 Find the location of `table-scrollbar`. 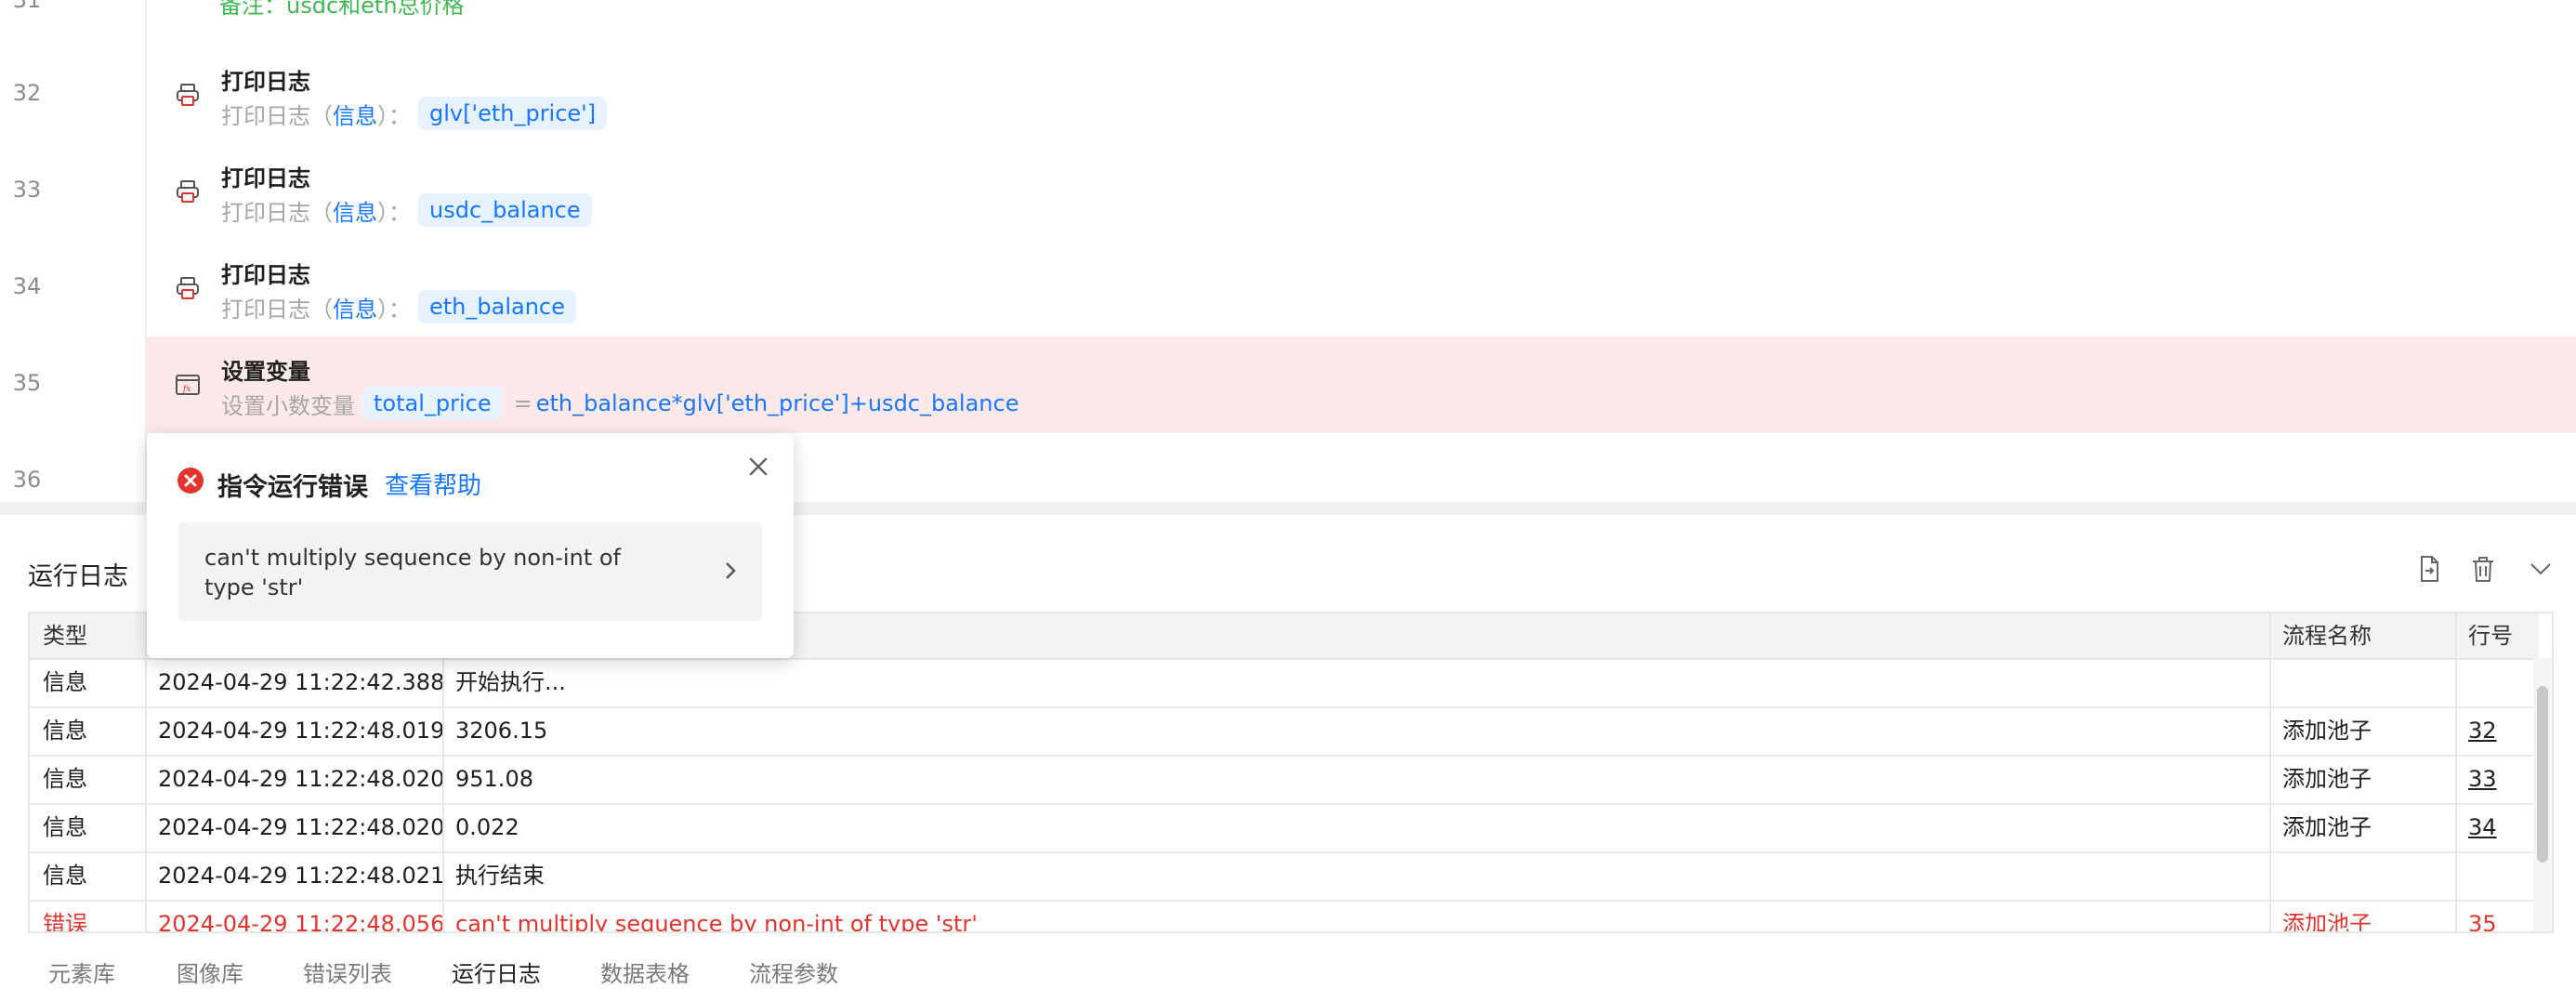

table-scrollbar is located at coordinates (2542, 794).